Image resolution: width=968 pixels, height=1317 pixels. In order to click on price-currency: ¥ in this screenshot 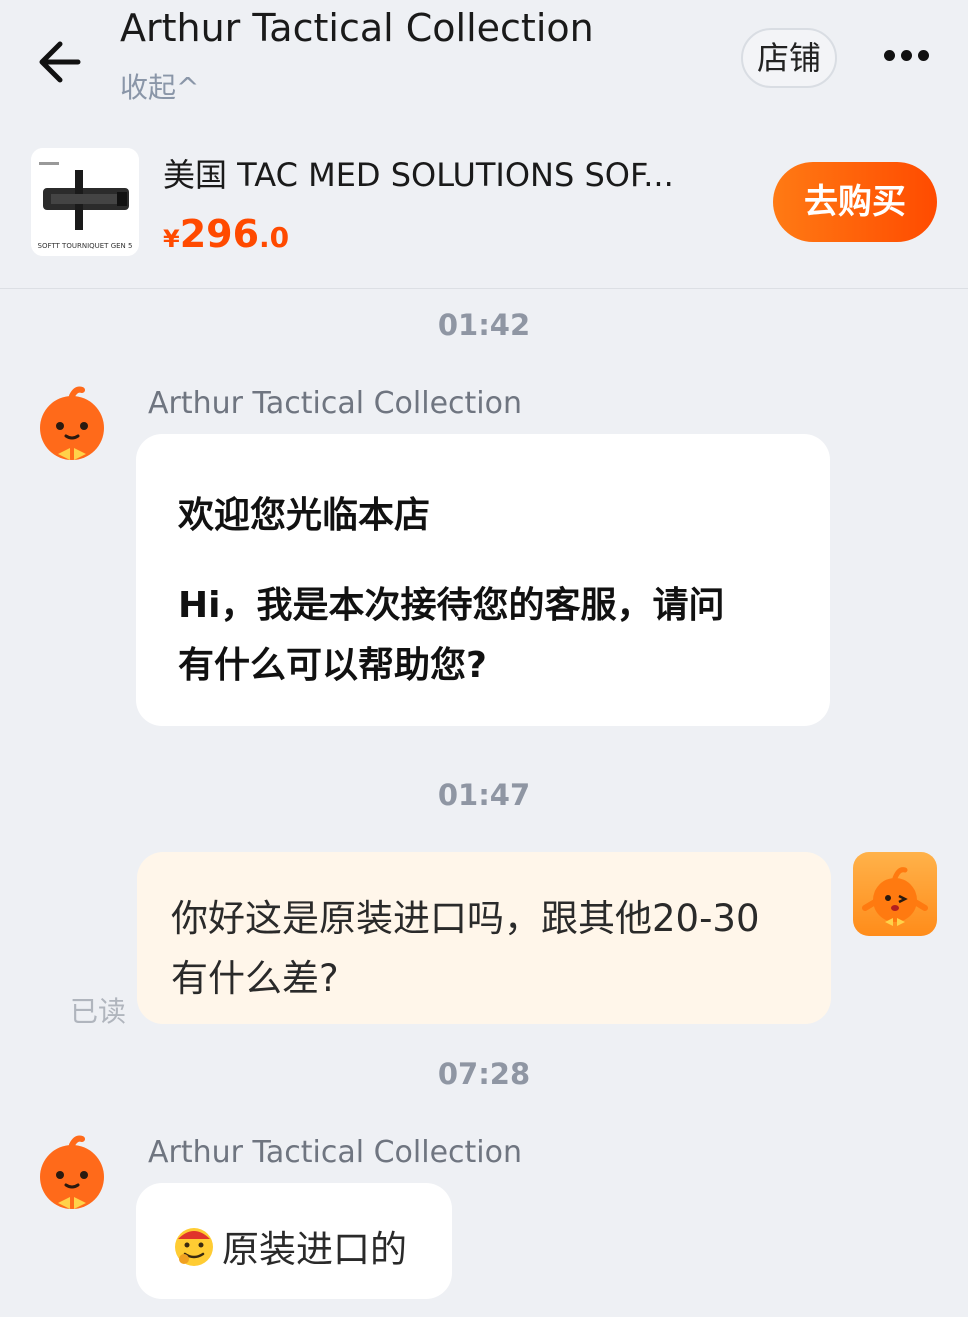, I will do `click(171, 239)`.